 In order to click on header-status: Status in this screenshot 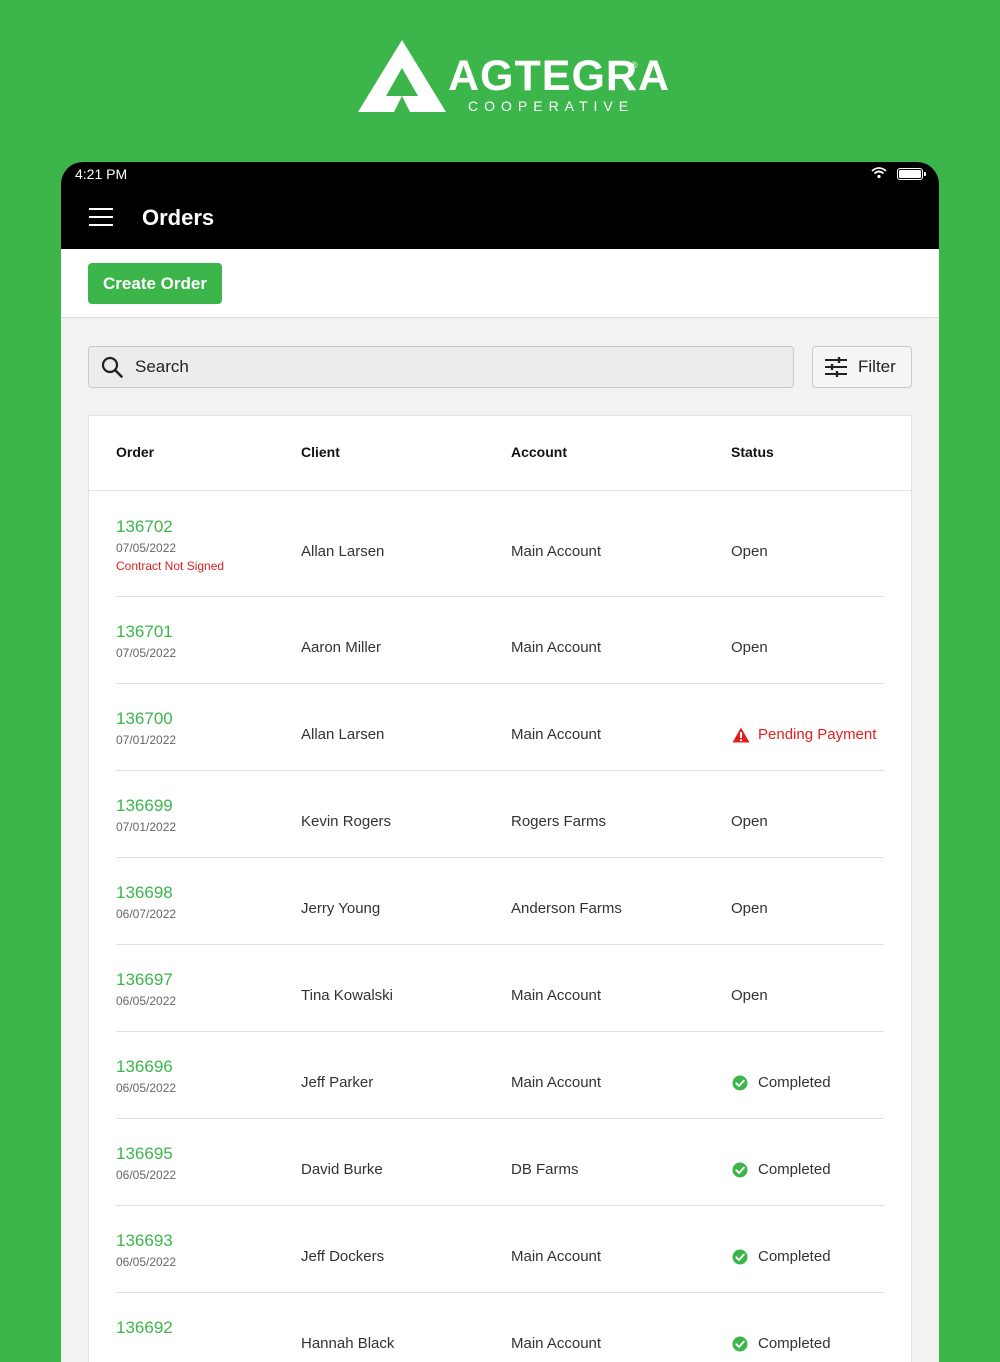, I will do `click(752, 452)`.